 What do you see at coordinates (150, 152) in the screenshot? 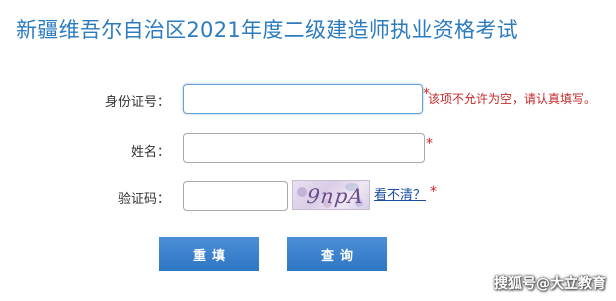
I see `name-label: 姓名：` at bounding box center [150, 152].